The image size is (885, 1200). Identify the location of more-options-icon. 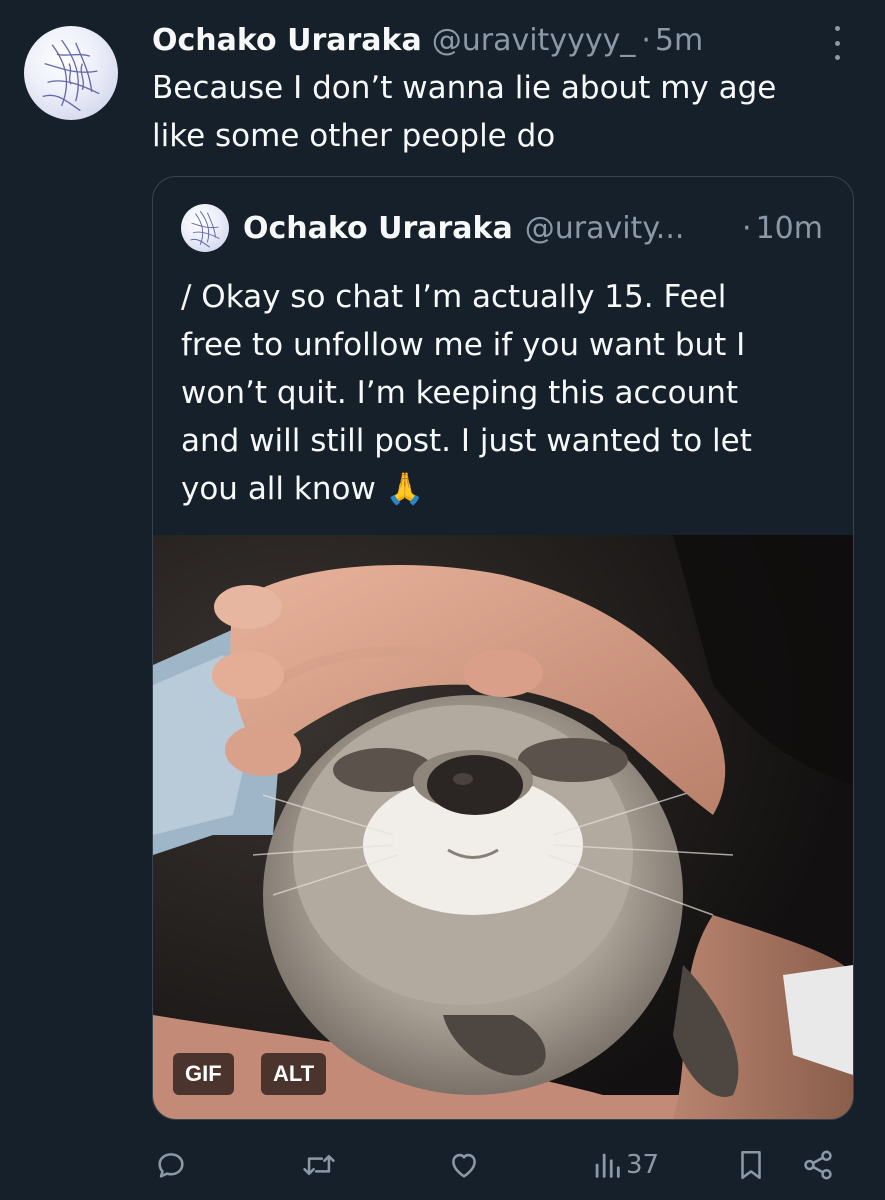
(837, 43).